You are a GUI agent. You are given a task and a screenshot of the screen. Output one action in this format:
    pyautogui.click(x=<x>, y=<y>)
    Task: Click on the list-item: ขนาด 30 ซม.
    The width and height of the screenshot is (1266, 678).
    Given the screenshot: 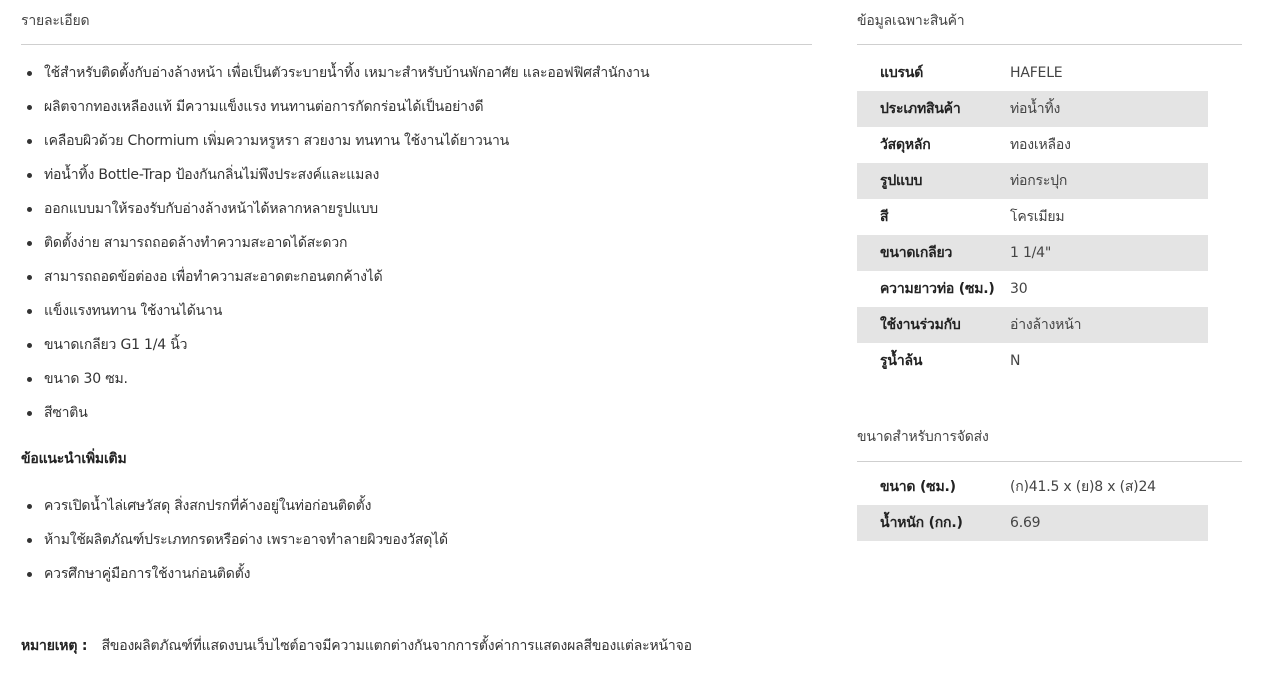 What is the action you would take?
    pyautogui.click(x=416, y=384)
    